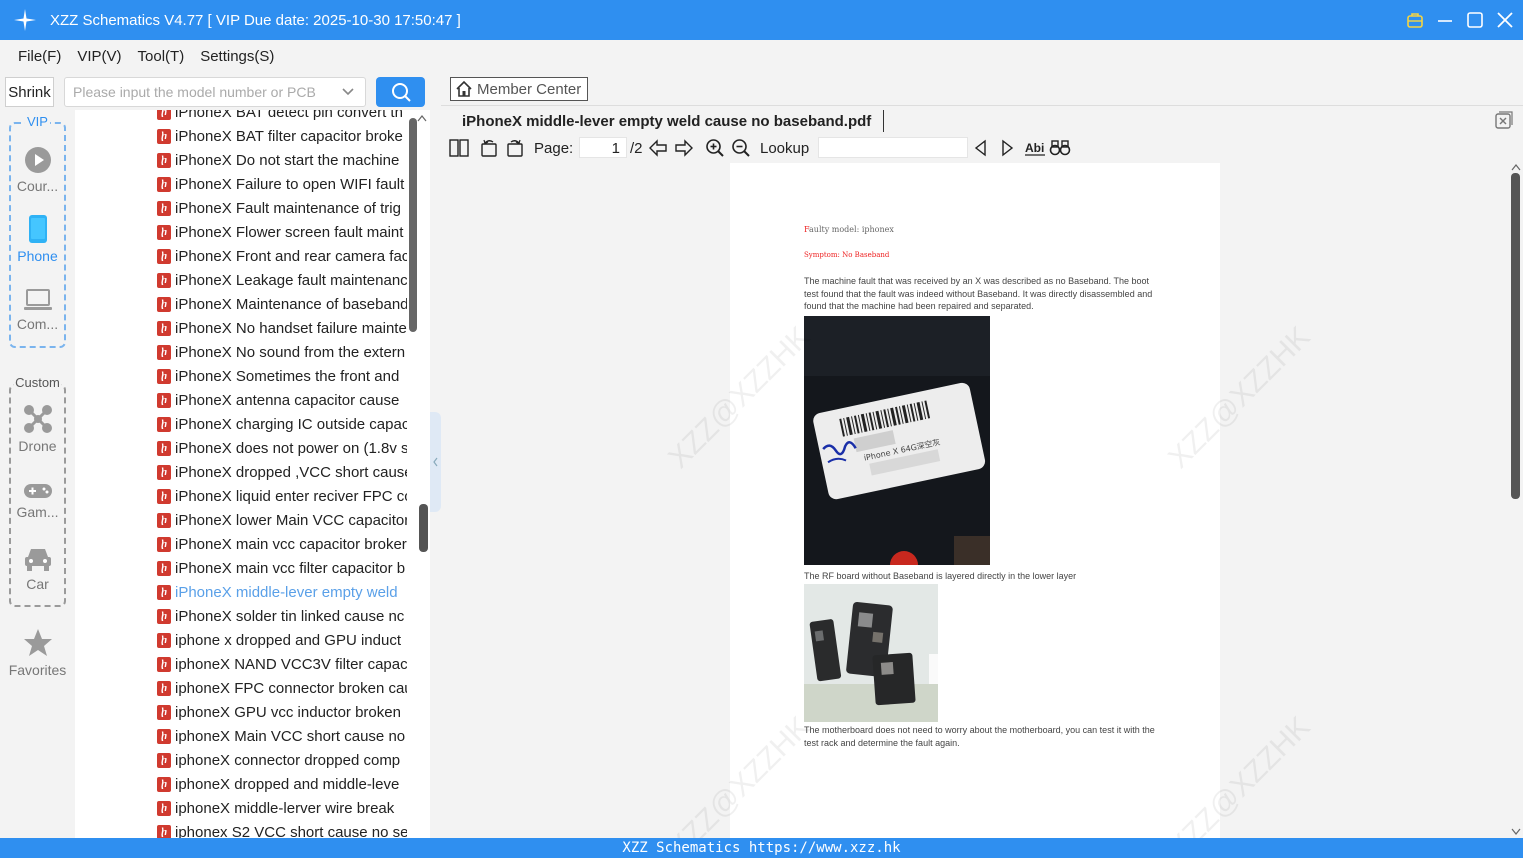 The width and height of the screenshot is (1523, 858). What do you see at coordinates (715, 148) in the screenshot?
I see `zoom-in-icon` at bounding box center [715, 148].